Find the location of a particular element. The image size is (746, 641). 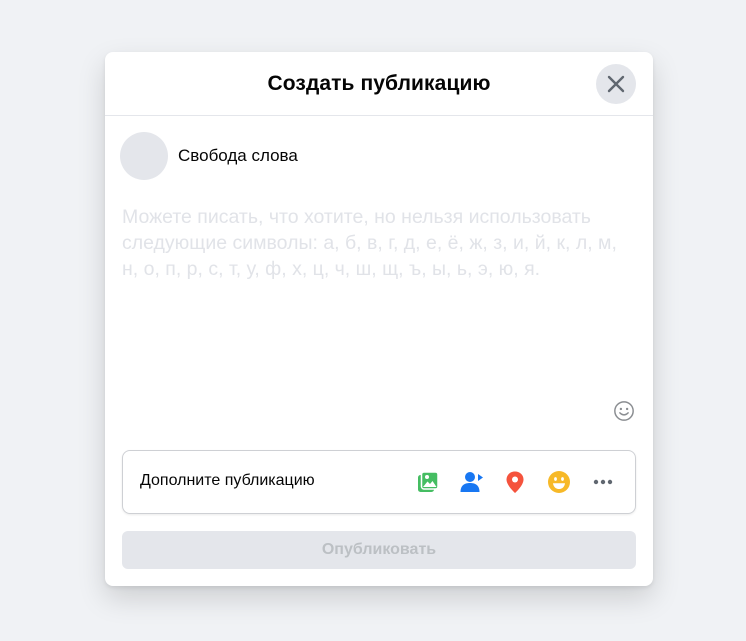

photo-video-icon is located at coordinates (428, 481).